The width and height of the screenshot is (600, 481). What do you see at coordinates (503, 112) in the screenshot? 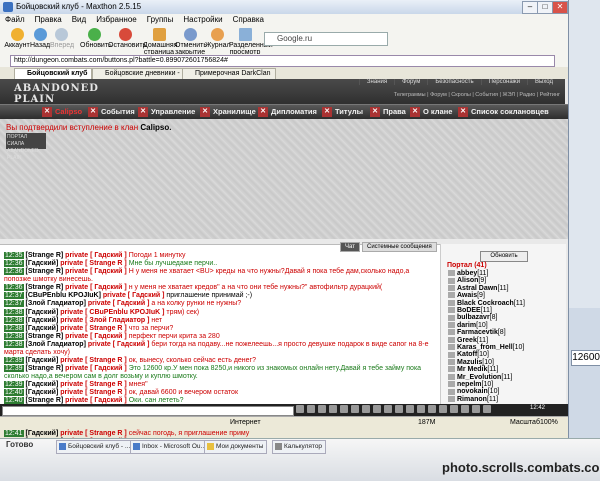
I see `clan-menu-members: ✕ Список соклановцев` at bounding box center [503, 112].